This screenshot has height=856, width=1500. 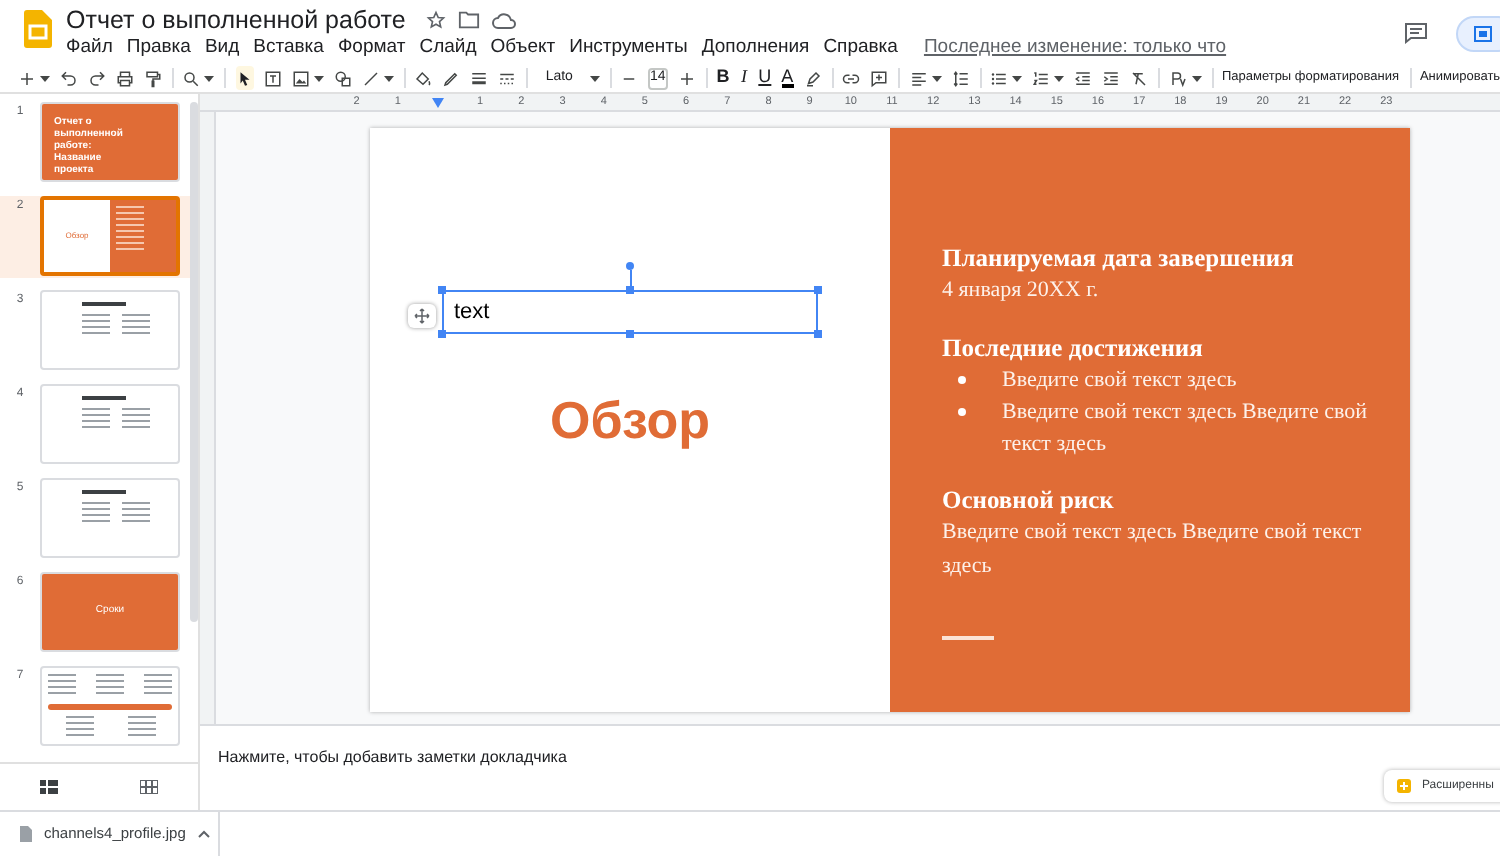 What do you see at coordinates (1083, 78) in the screenshot?
I see `decrease-indent-icon` at bounding box center [1083, 78].